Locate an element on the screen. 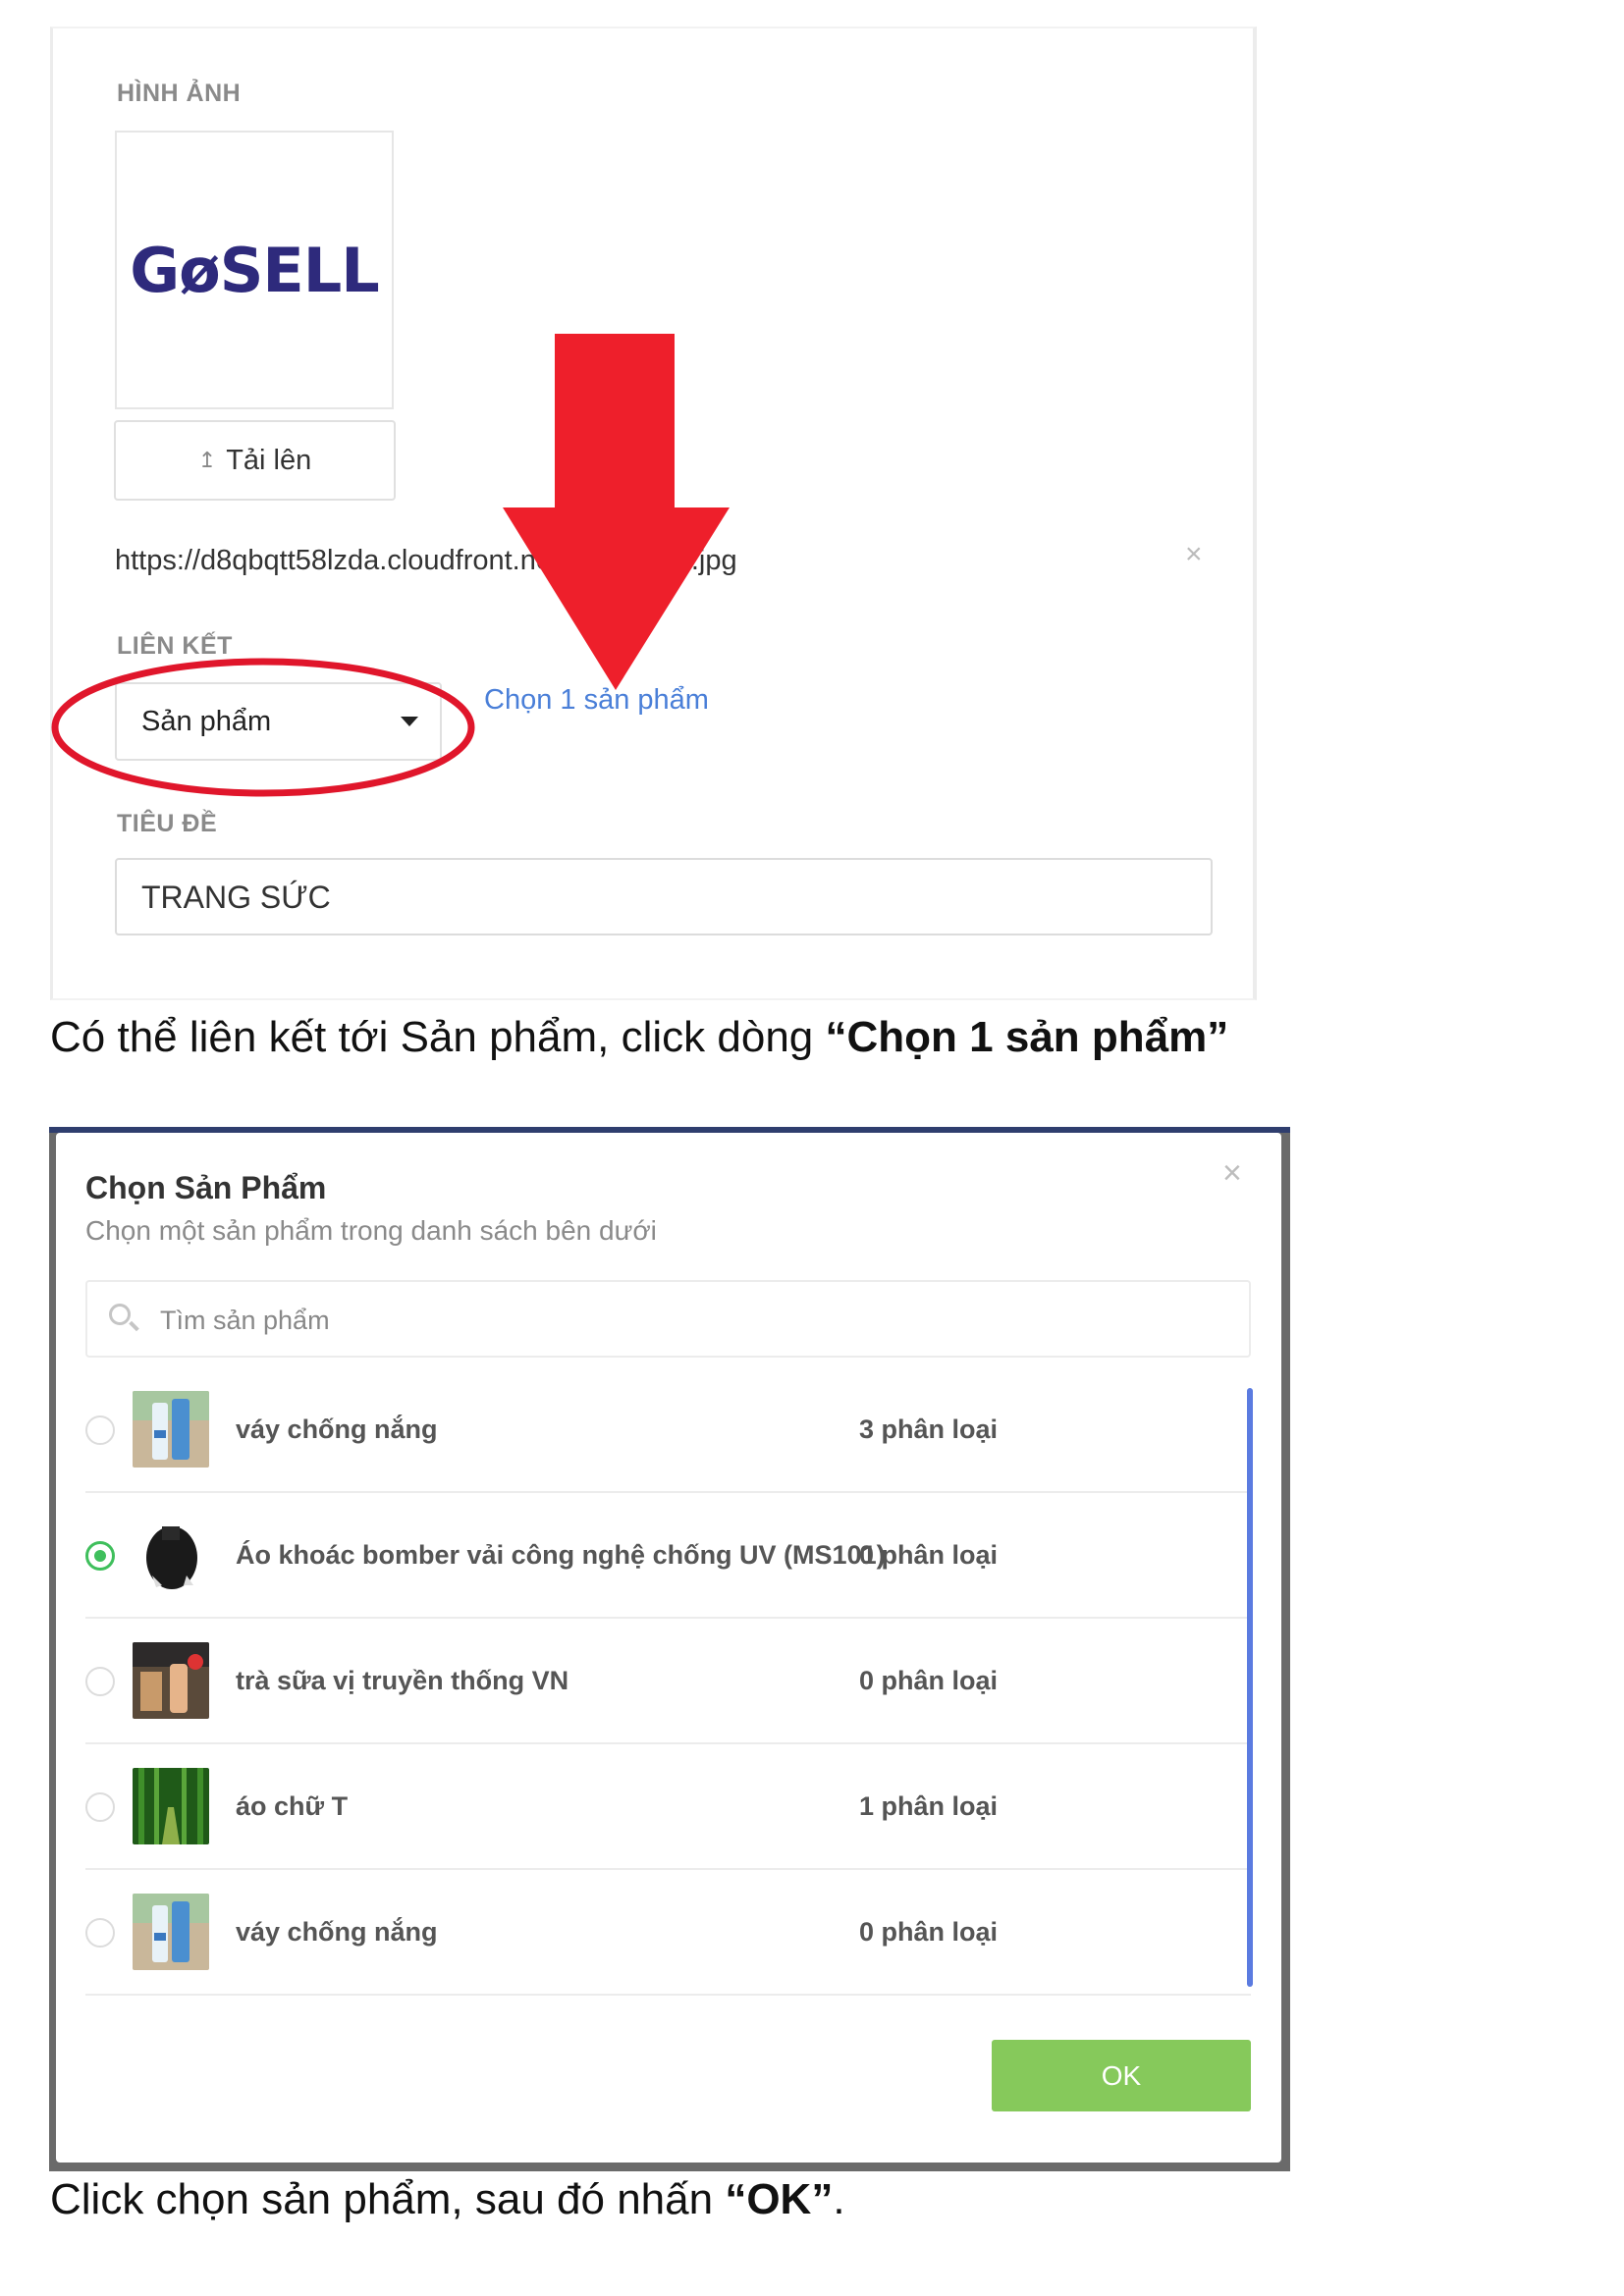  list-scrollbar is located at coordinates (1250, 1687).